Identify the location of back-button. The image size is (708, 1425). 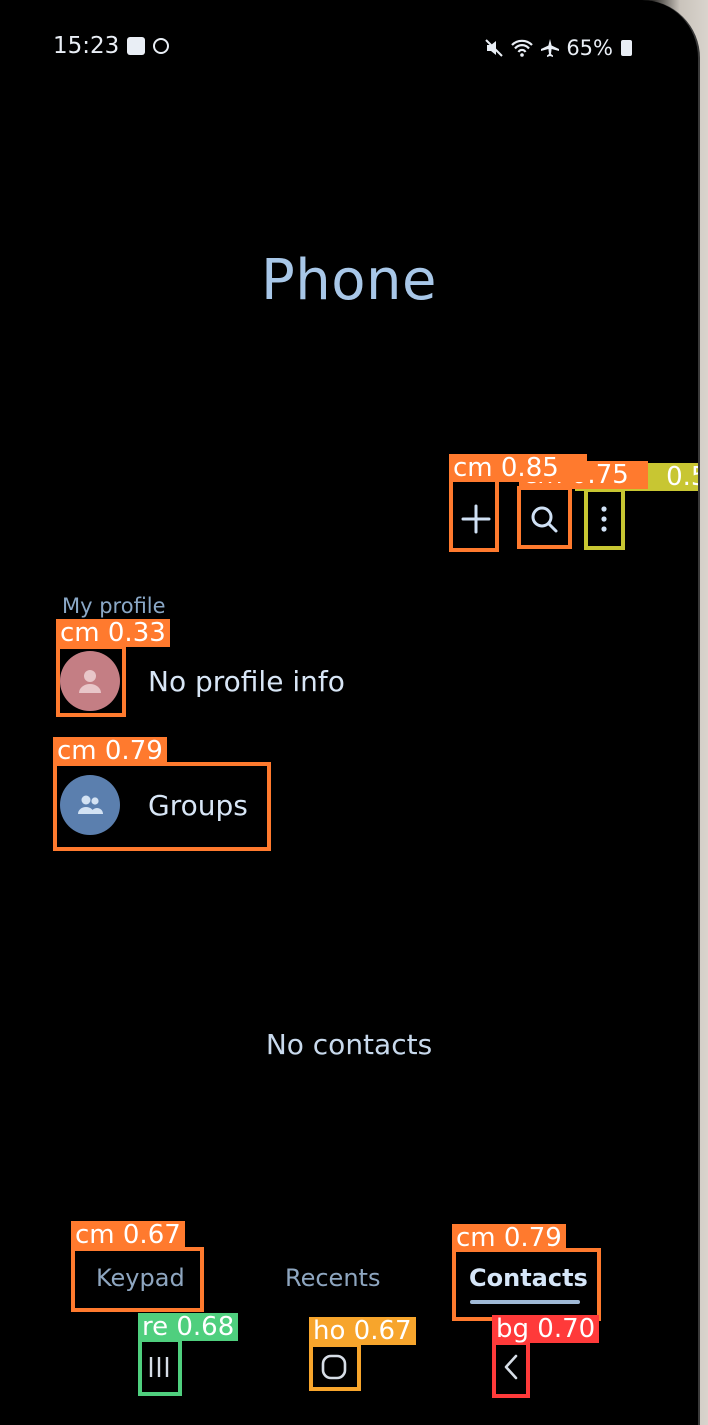
(511, 1367).